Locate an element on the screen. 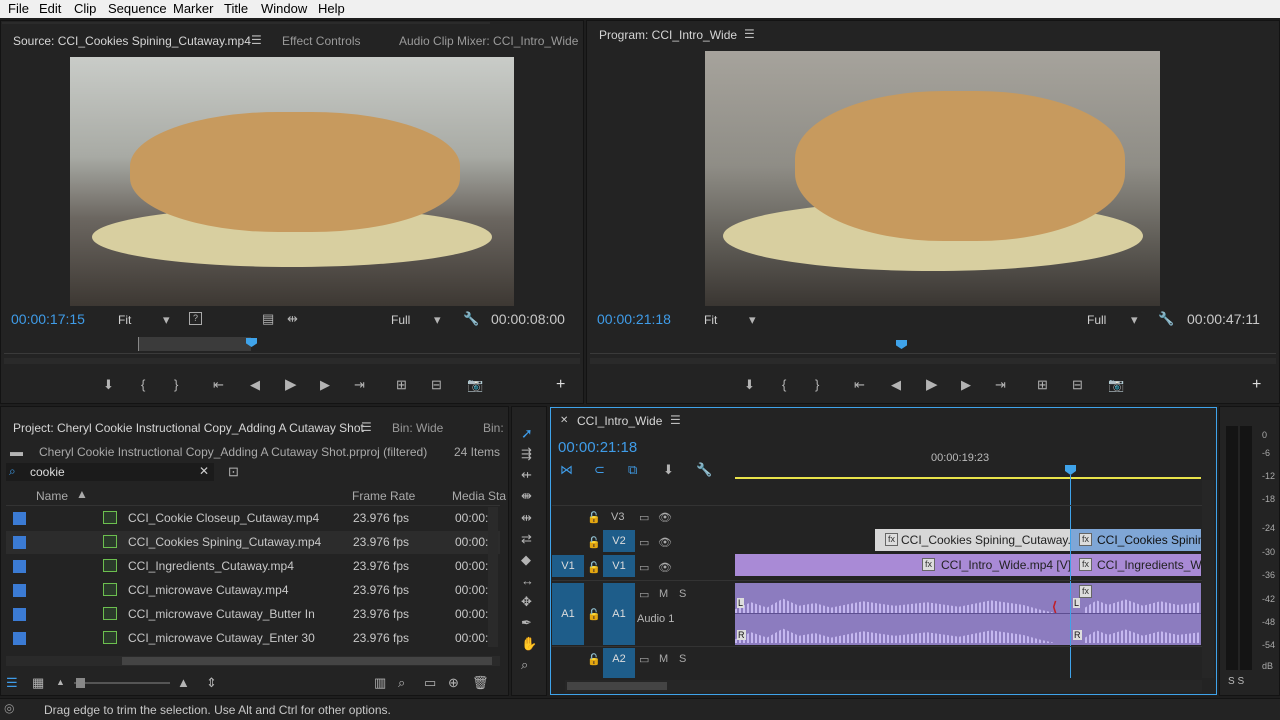 This screenshot has width=1280, height=720. tab-program: Program: CCI_Intro_Wide is located at coordinates (668, 35).